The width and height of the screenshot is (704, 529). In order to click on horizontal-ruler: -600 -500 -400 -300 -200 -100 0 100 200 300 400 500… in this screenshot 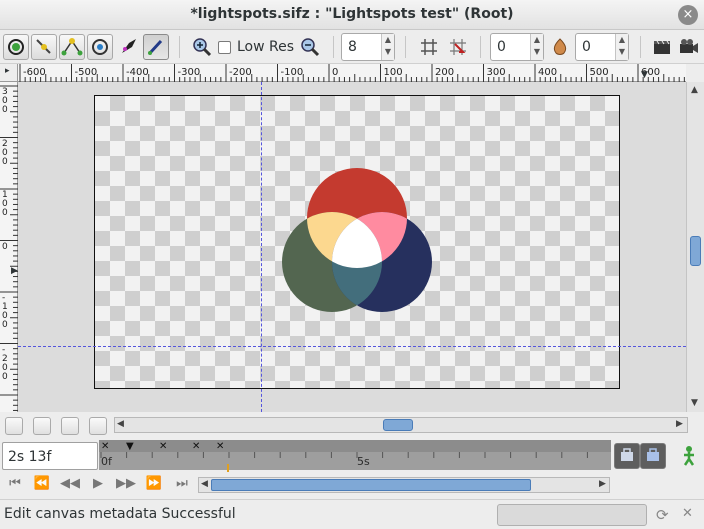, I will do `click(352, 73)`.